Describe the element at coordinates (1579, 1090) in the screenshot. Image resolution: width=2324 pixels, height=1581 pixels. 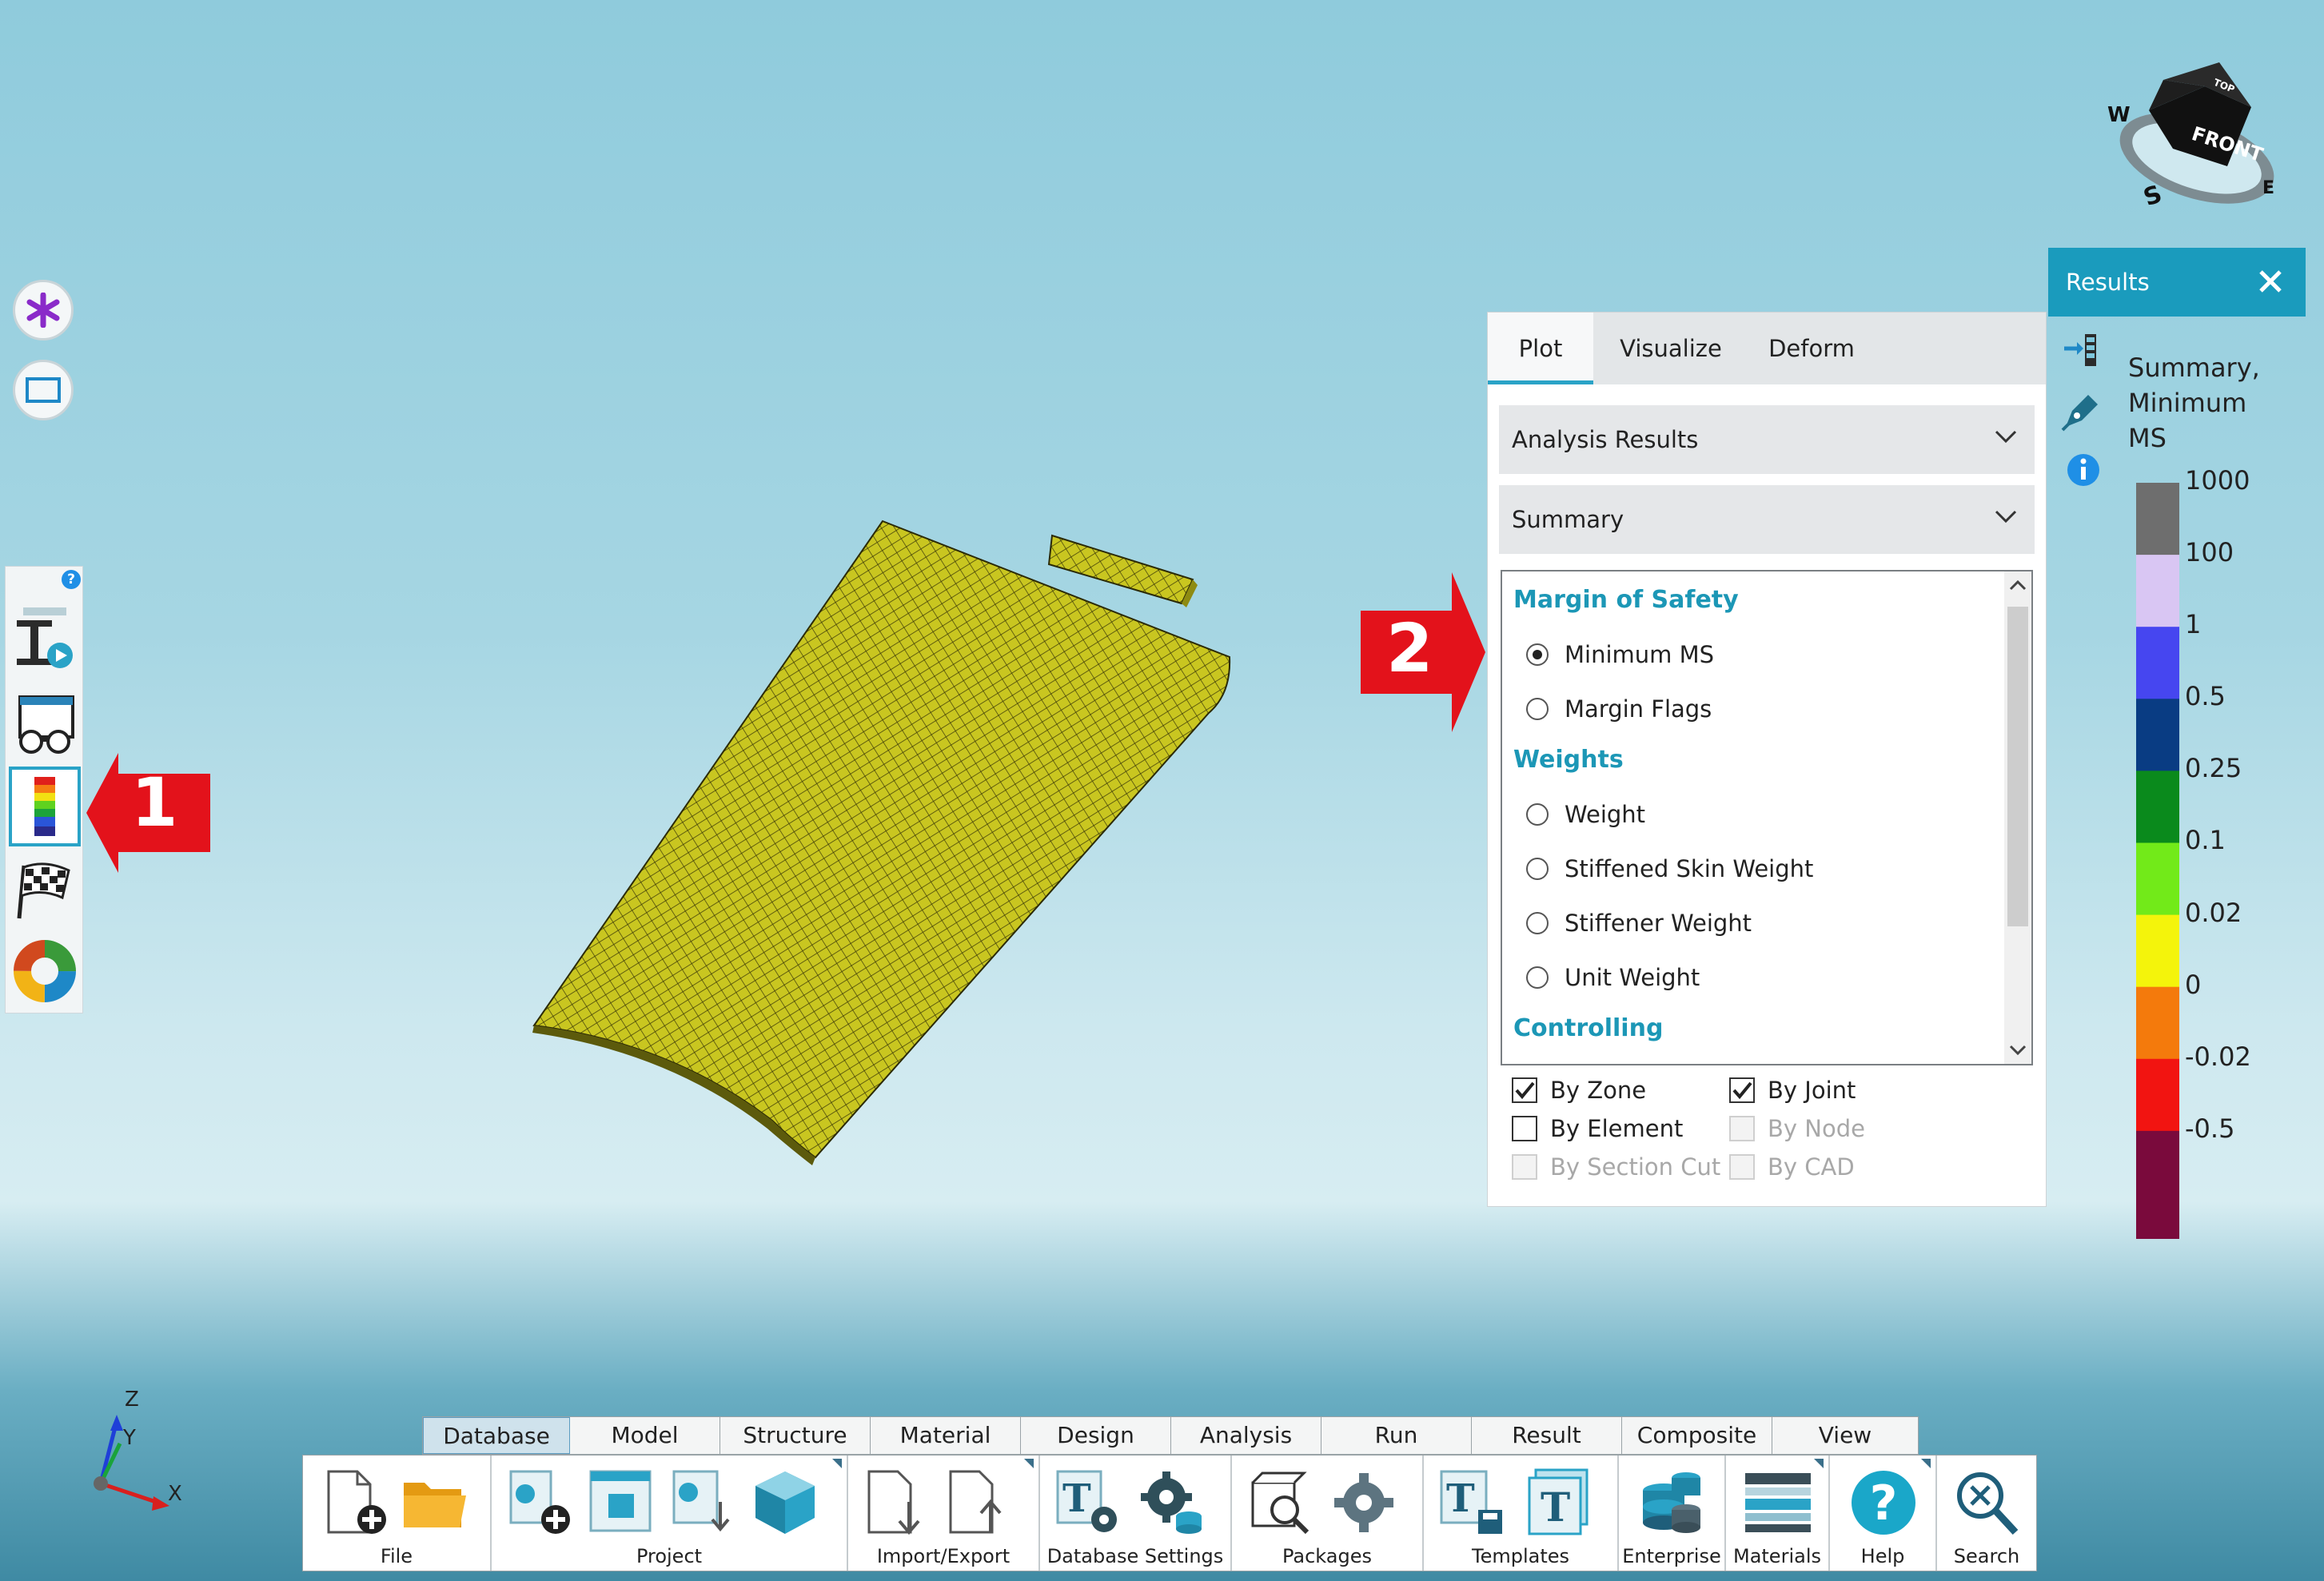
I see `checkbox-by-zone: By Zone` at that location.